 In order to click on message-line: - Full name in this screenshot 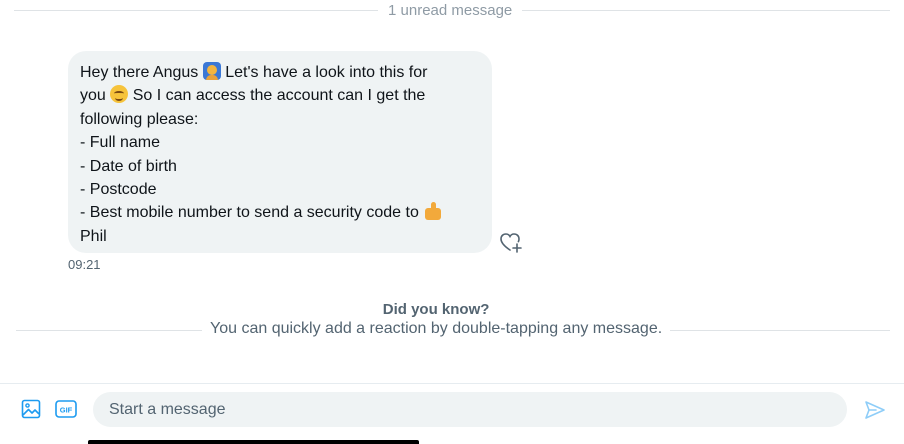, I will do `click(120, 143)`.